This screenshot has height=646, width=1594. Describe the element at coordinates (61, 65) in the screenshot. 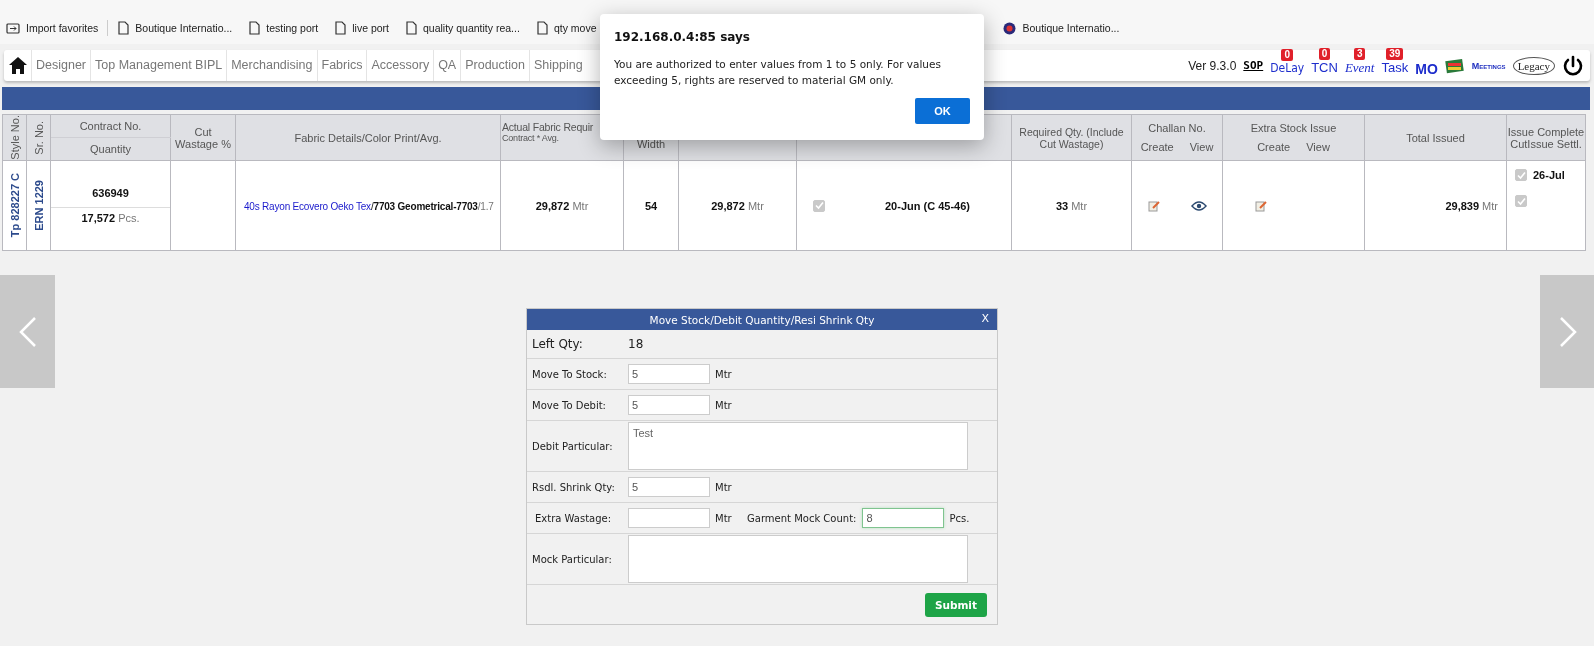

I see `nav-item: Designer` at that location.